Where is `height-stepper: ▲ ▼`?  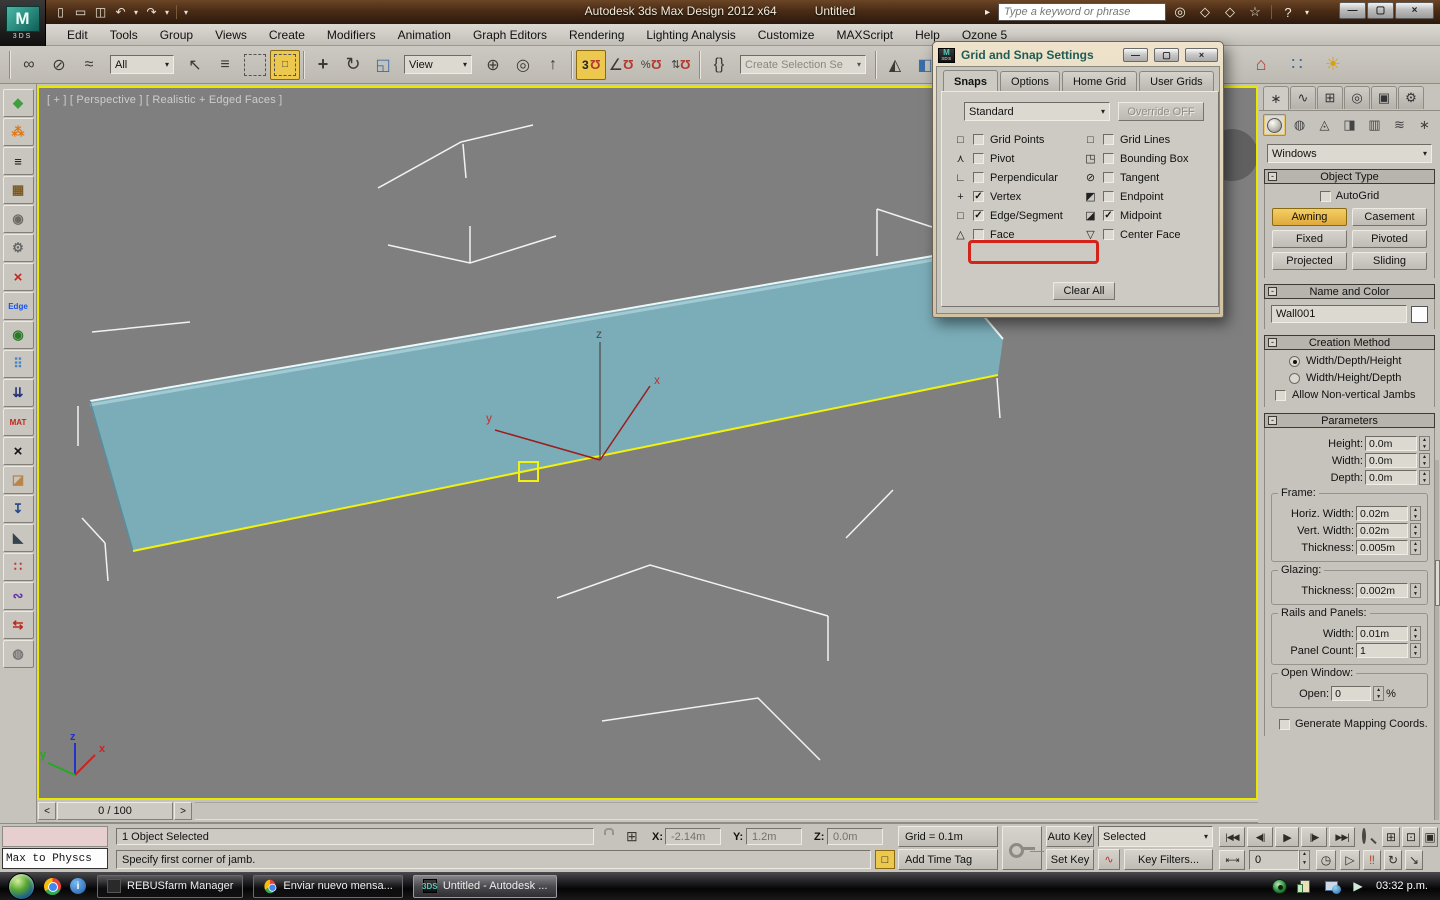 height-stepper: ▲ ▼ is located at coordinates (1424, 443).